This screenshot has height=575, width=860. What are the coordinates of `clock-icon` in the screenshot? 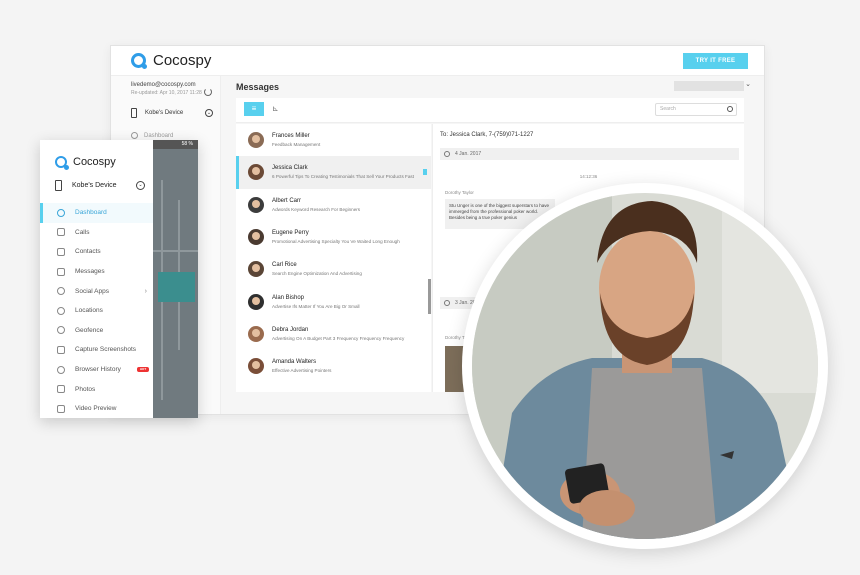 It's located at (61, 369).